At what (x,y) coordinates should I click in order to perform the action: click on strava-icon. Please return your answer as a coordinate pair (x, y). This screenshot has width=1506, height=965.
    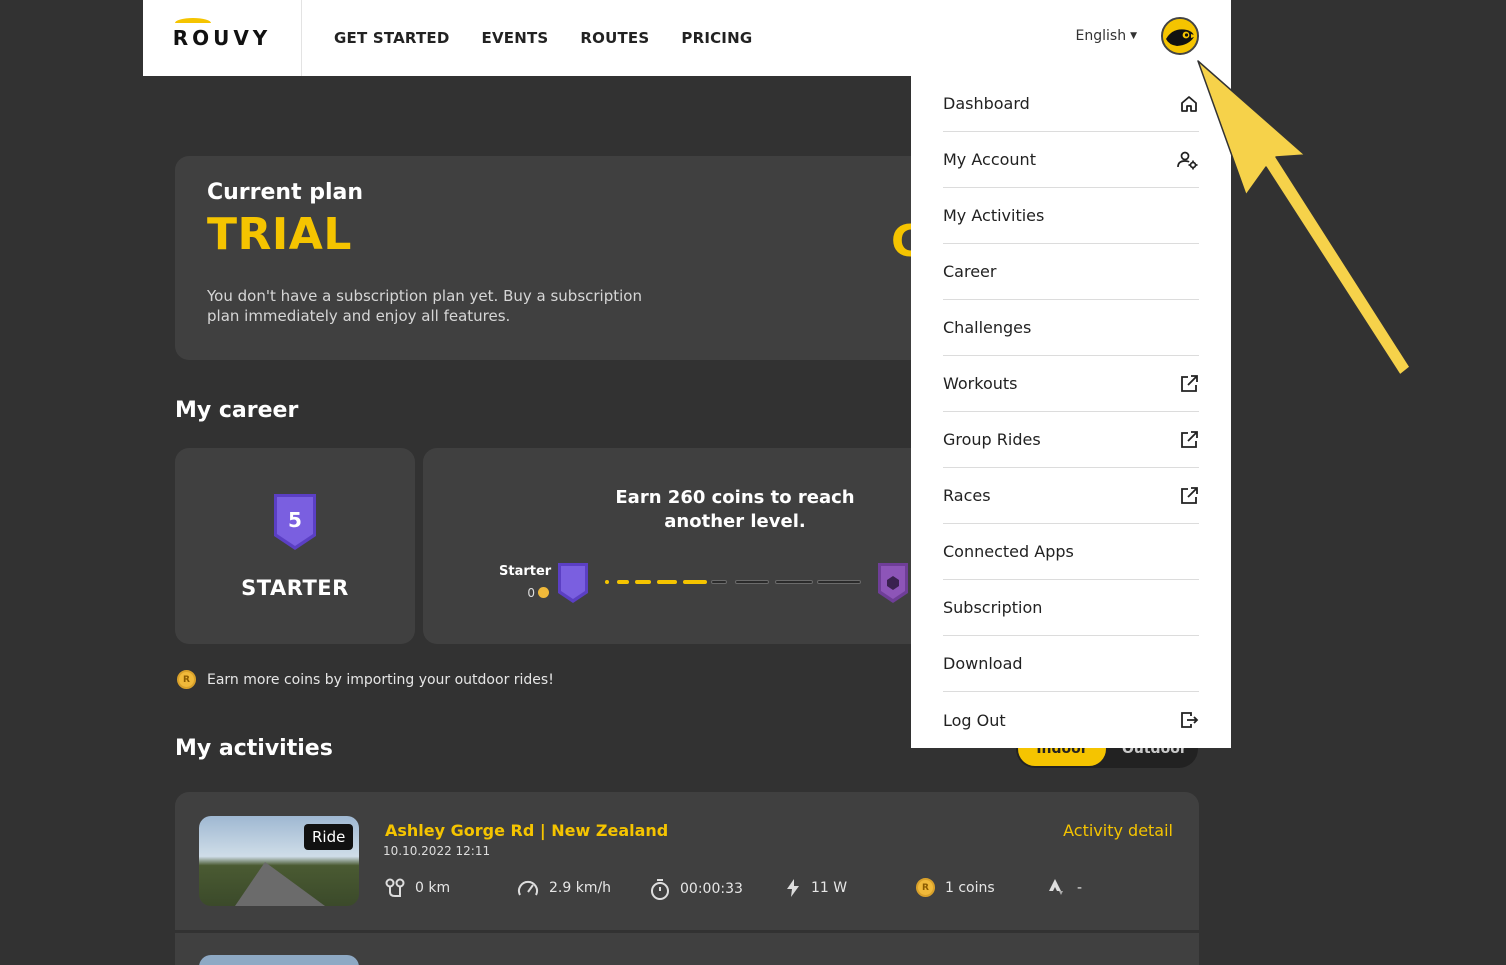
    Looking at the image, I should click on (1056, 887).